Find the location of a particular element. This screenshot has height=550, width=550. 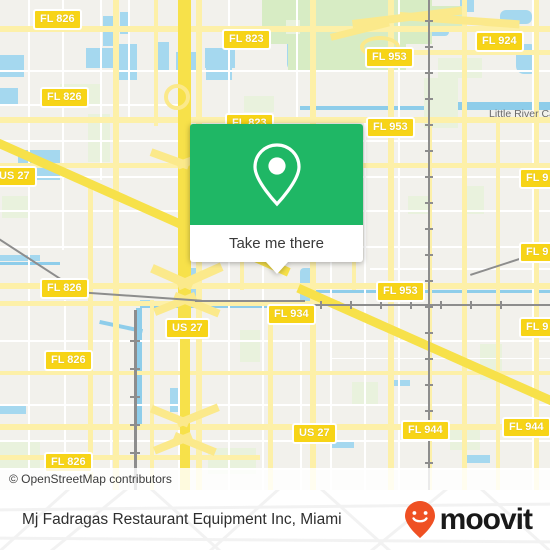

popup-header is located at coordinates (276, 174).